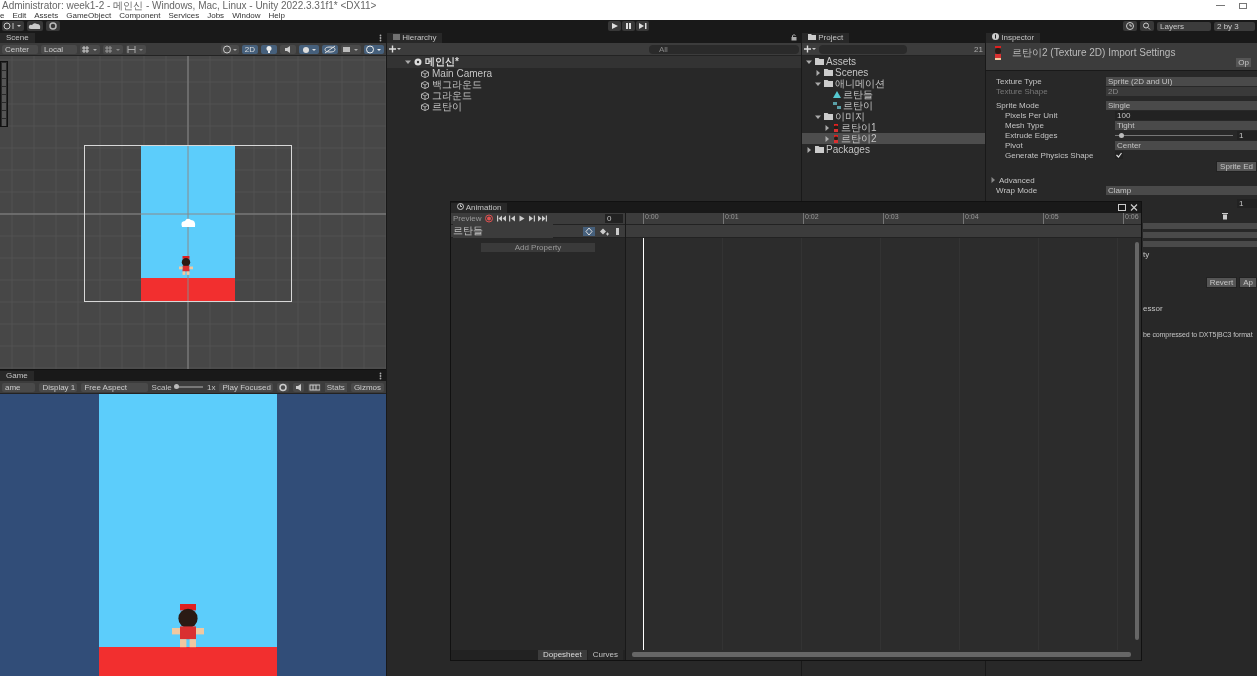  I want to click on menu-item: Component, so click(140, 15).